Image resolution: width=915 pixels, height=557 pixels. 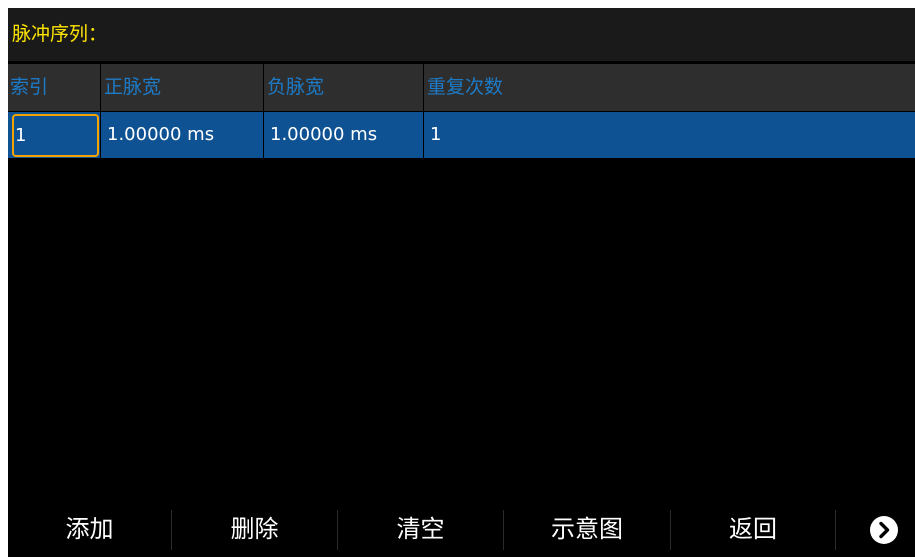 I want to click on title-bar: 脉冲序列：, so click(x=461, y=34).